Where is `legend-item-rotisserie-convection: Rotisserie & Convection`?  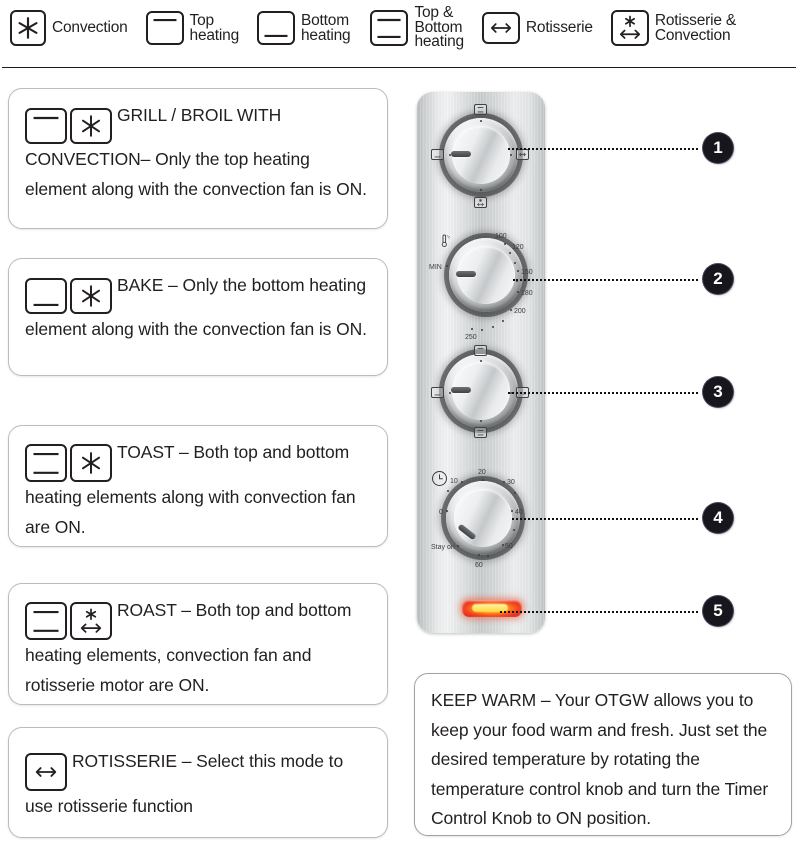 legend-item-rotisserie-convection: Rotisserie & Convection is located at coordinates (673, 28).